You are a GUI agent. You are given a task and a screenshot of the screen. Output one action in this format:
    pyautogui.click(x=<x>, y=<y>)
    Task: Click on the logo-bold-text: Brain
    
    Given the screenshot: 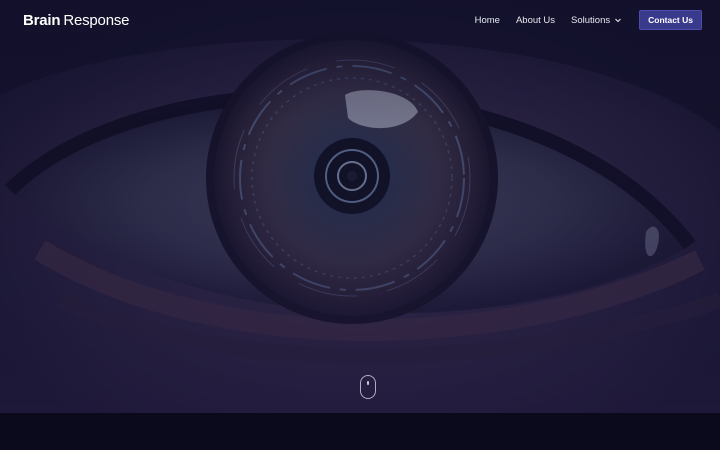 What is the action you would take?
    pyautogui.click(x=42, y=20)
    